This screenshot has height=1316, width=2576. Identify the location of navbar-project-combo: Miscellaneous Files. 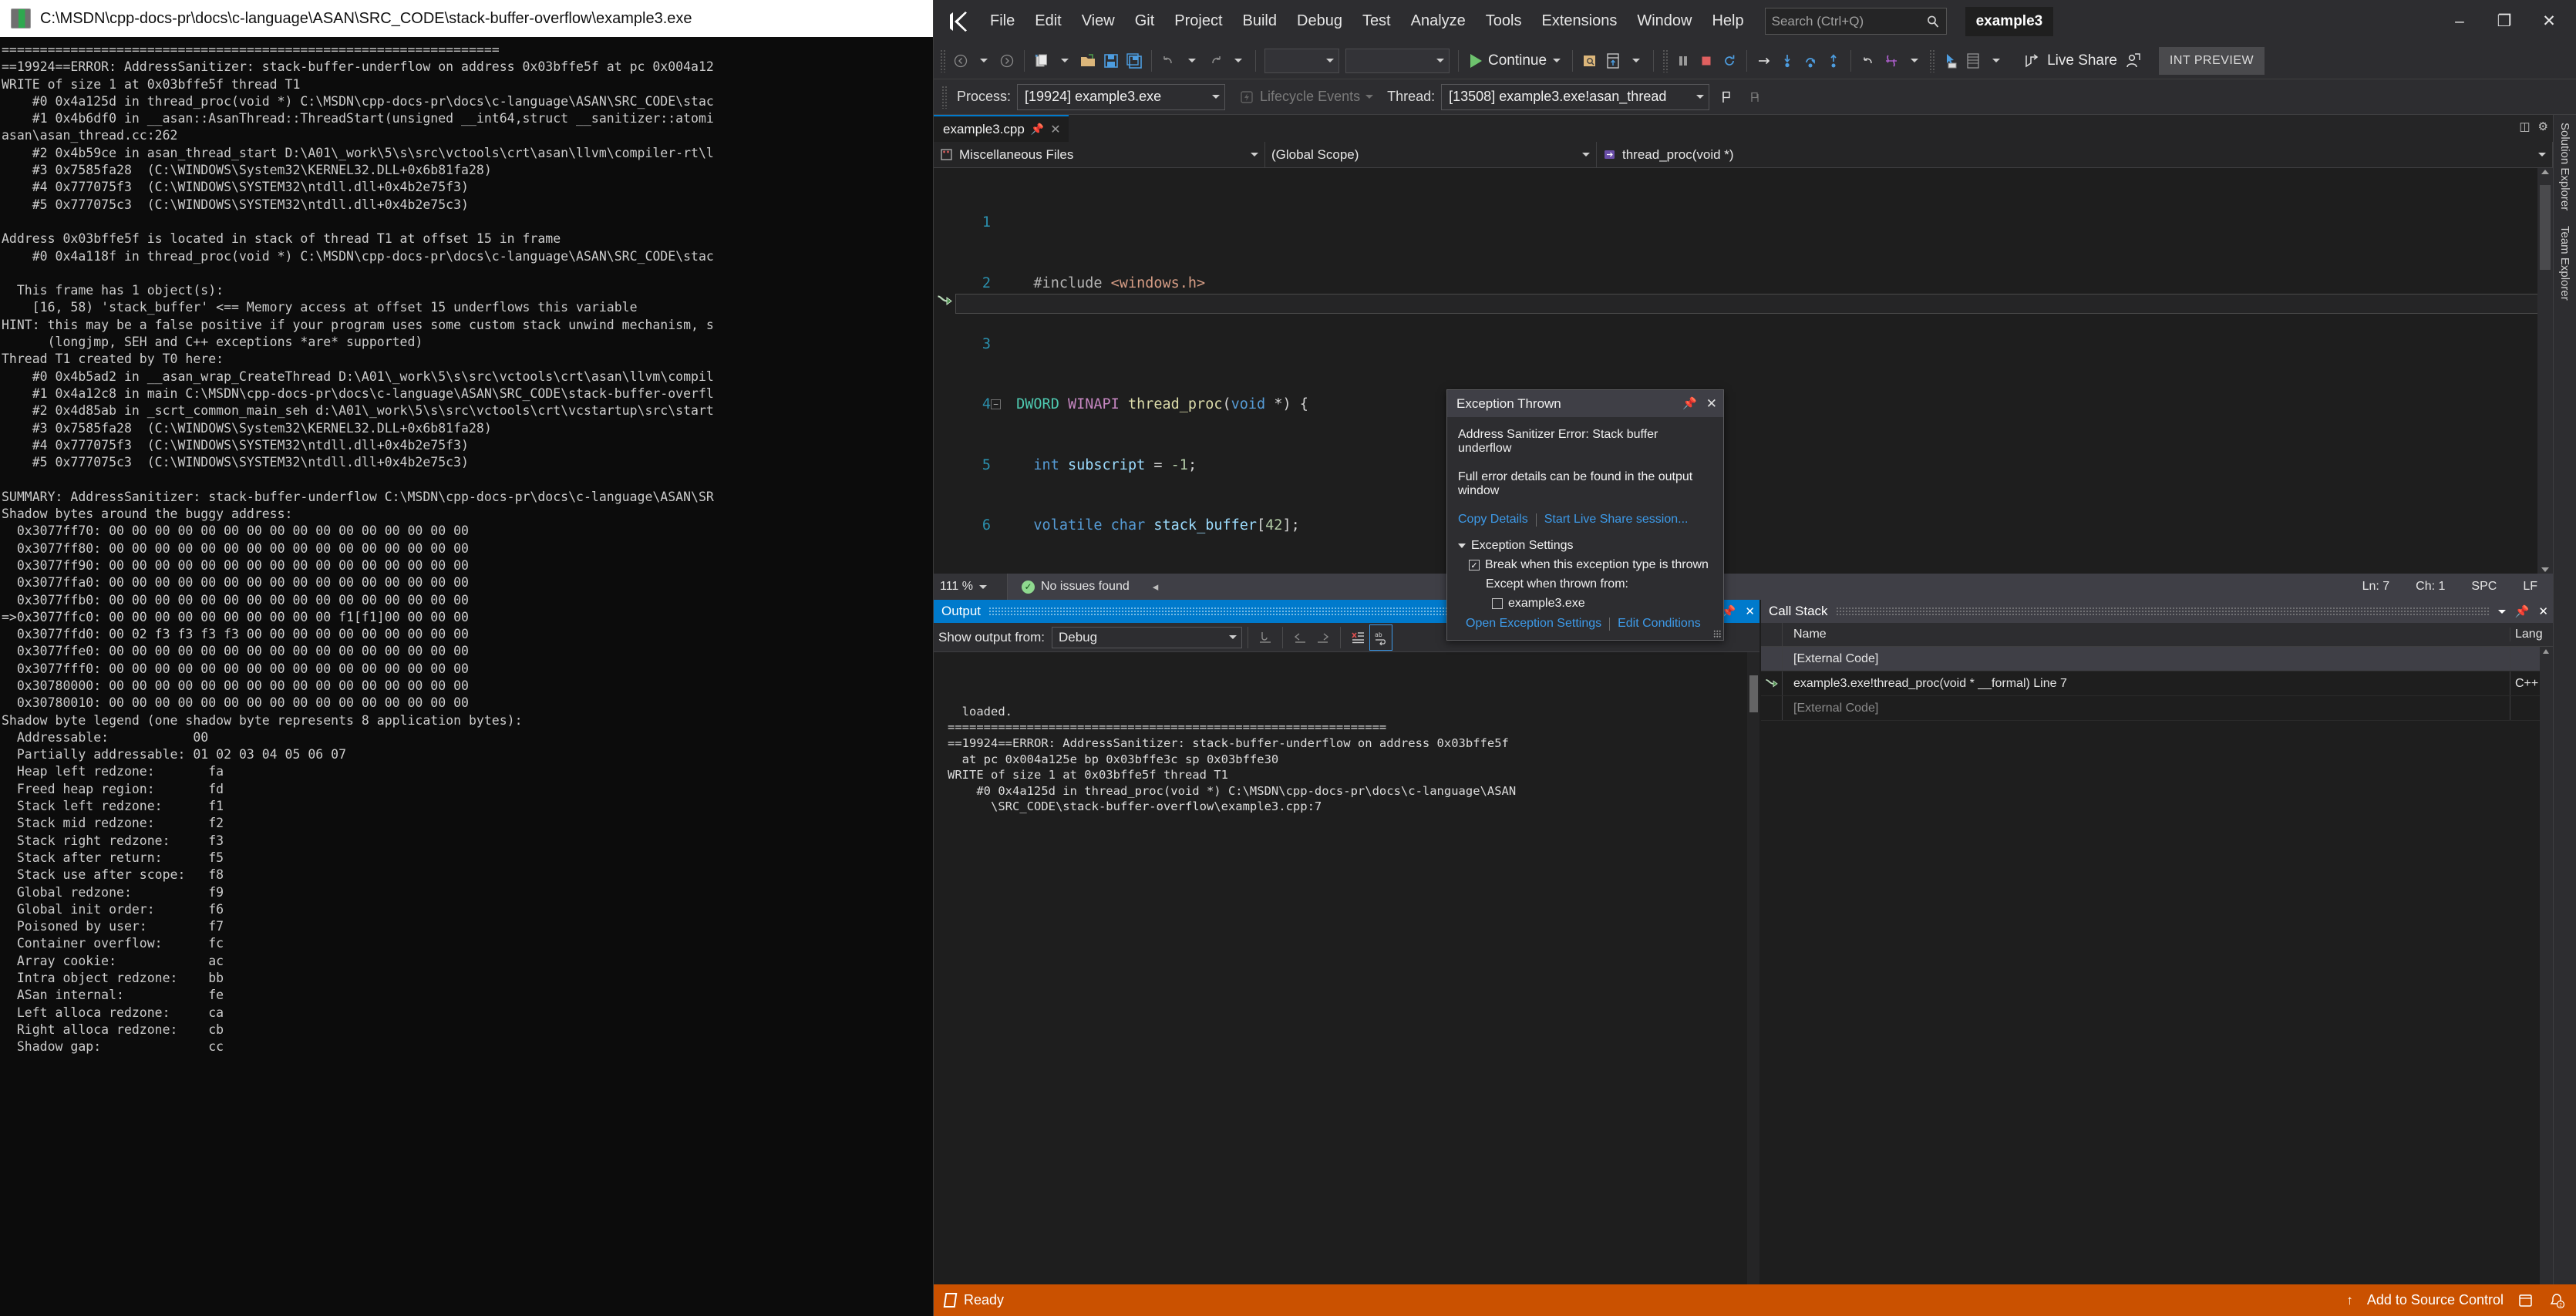
(1100, 154).